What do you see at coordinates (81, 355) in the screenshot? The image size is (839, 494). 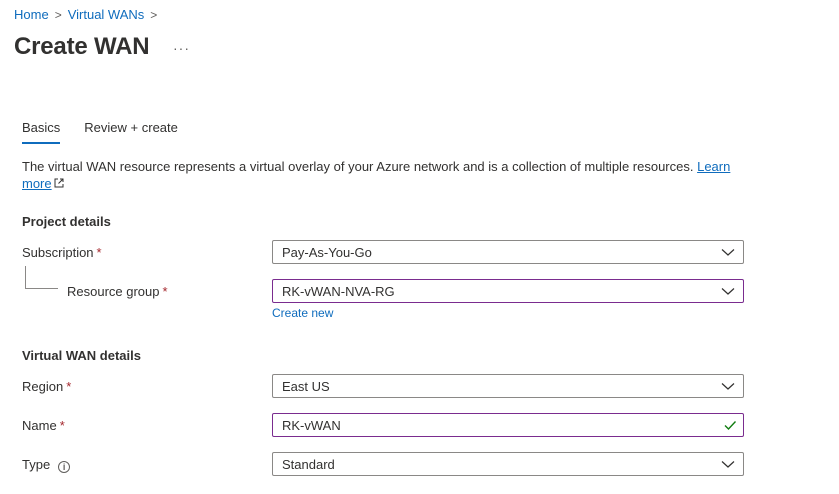 I see `virtual-wan-details-title: Virtual WAN details` at bounding box center [81, 355].